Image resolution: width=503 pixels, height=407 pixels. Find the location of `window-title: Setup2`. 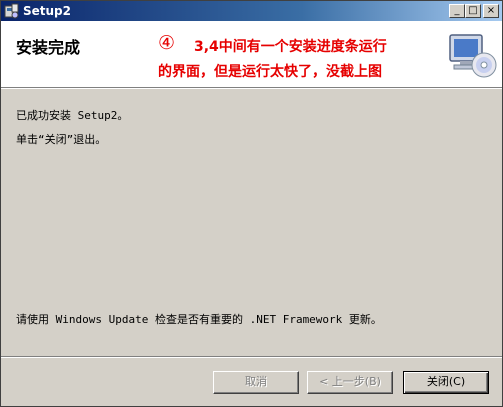

window-title: Setup2 is located at coordinates (47, 11).